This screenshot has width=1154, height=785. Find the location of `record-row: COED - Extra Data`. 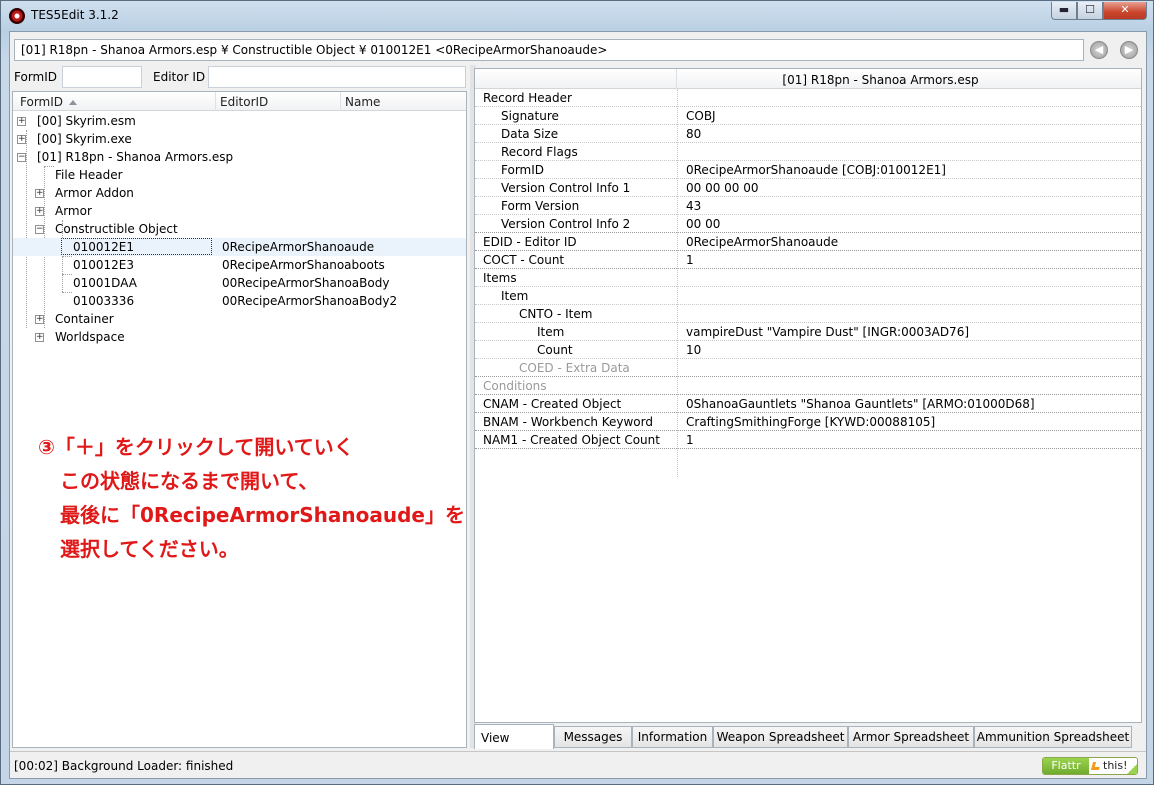

record-row: COED - Extra Data is located at coordinates (808, 368).